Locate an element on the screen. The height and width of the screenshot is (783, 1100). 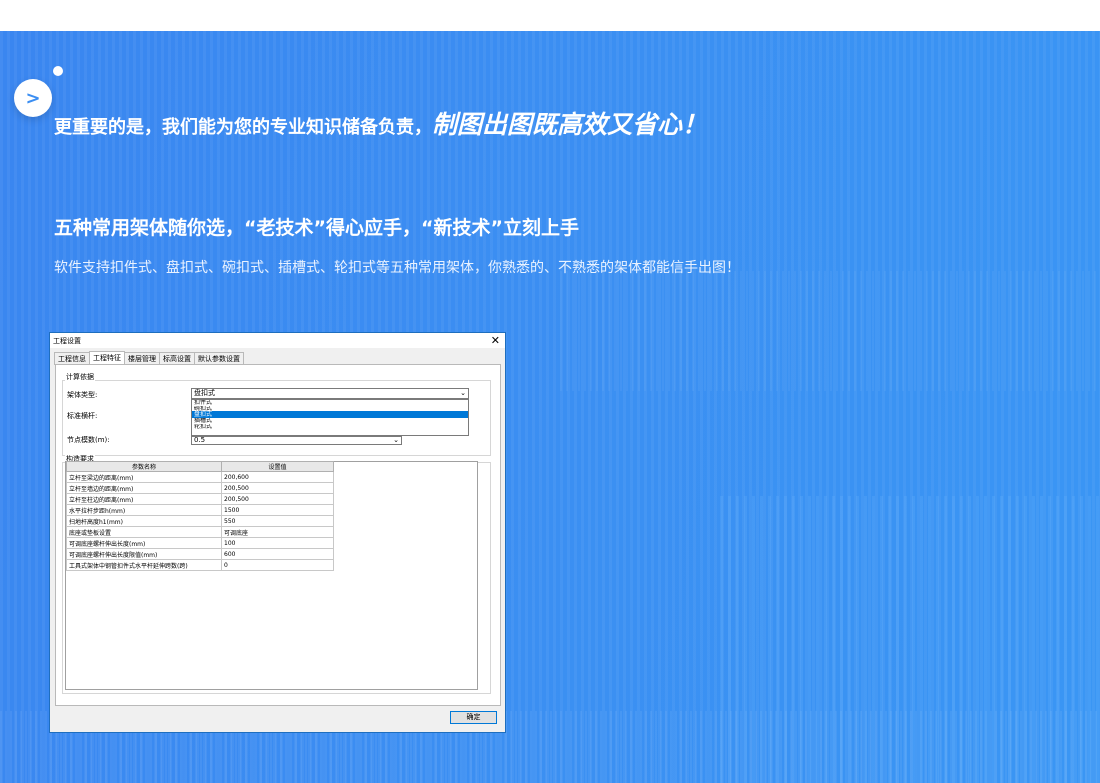
param-value: 550 is located at coordinates (277, 521).